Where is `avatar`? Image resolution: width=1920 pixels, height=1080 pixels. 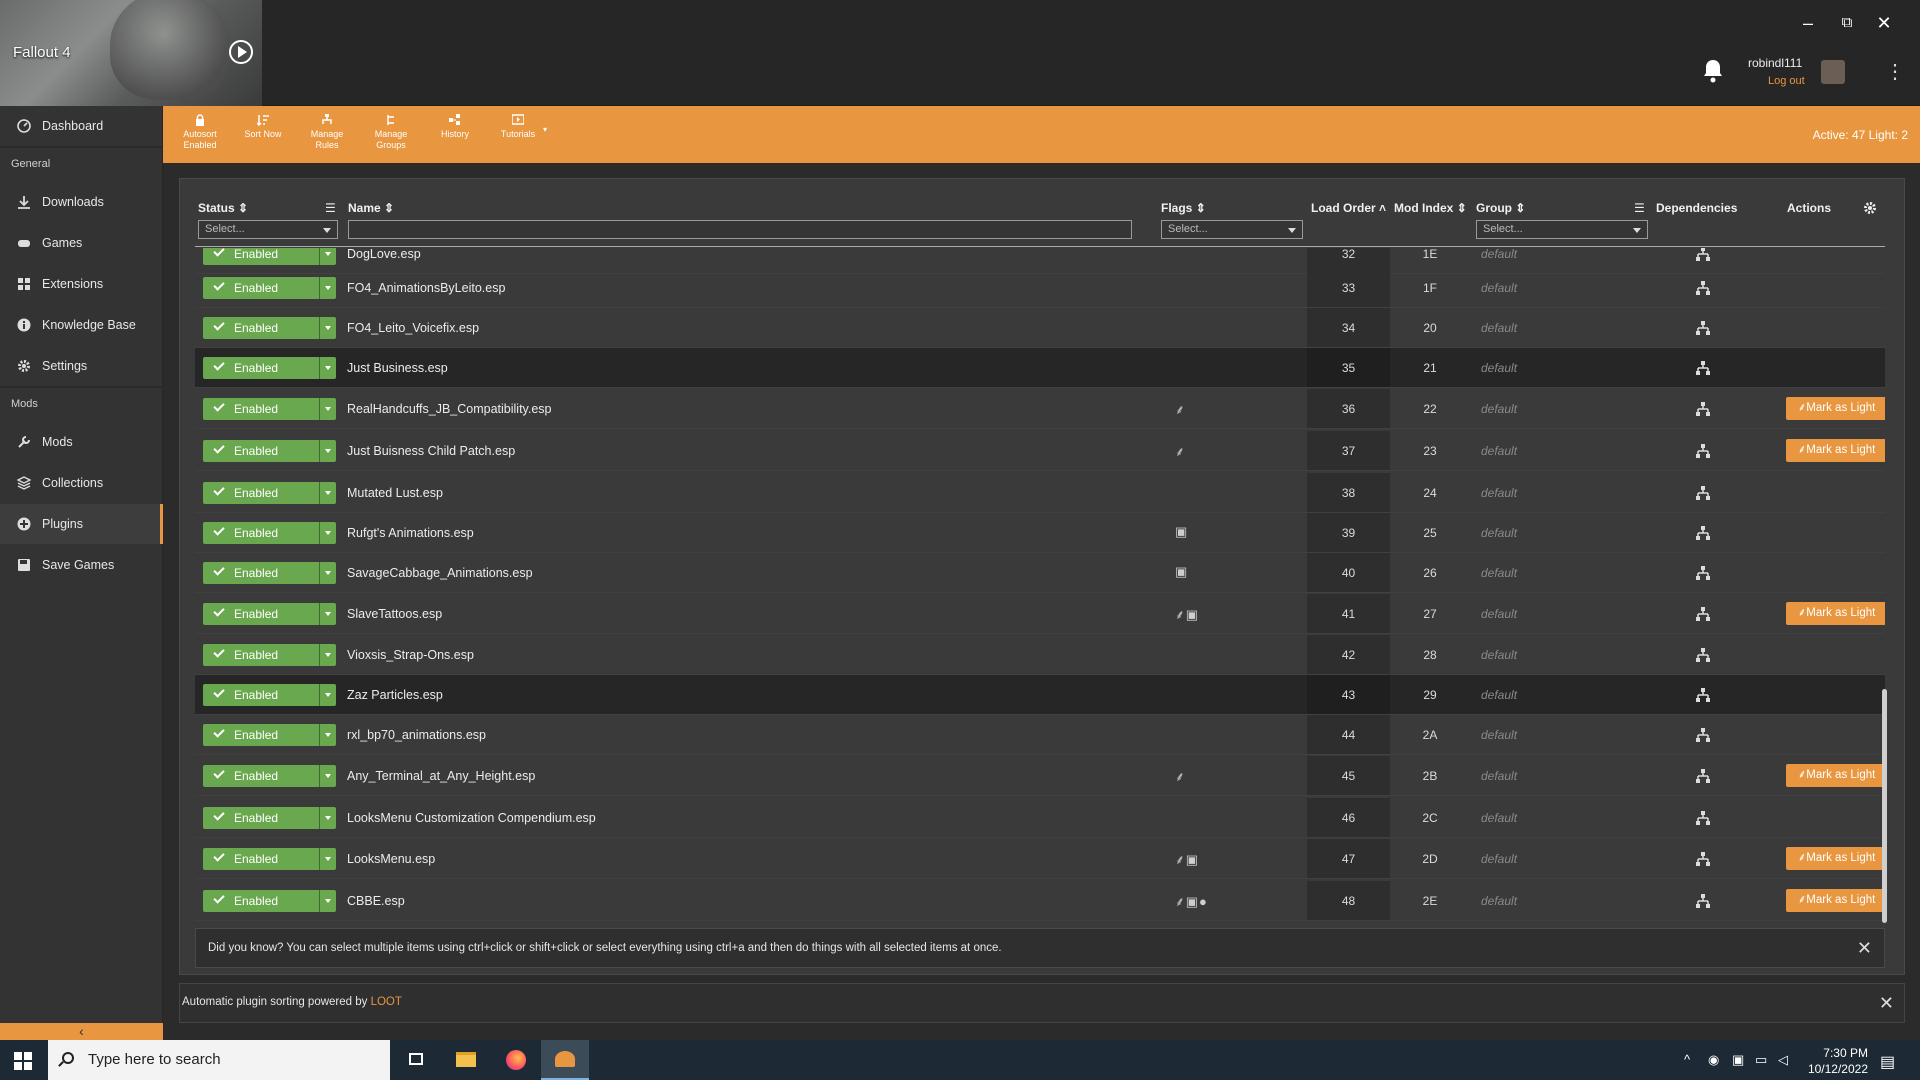
avatar is located at coordinates (1833, 72).